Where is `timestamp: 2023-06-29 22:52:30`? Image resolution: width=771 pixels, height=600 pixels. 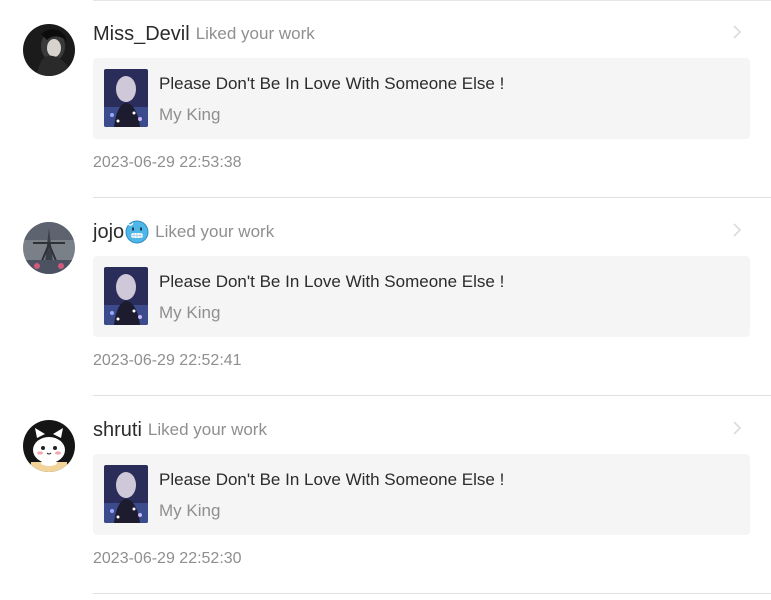 timestamp: 2023-06-29 22:52:30 is located at coordinates (167, 558).